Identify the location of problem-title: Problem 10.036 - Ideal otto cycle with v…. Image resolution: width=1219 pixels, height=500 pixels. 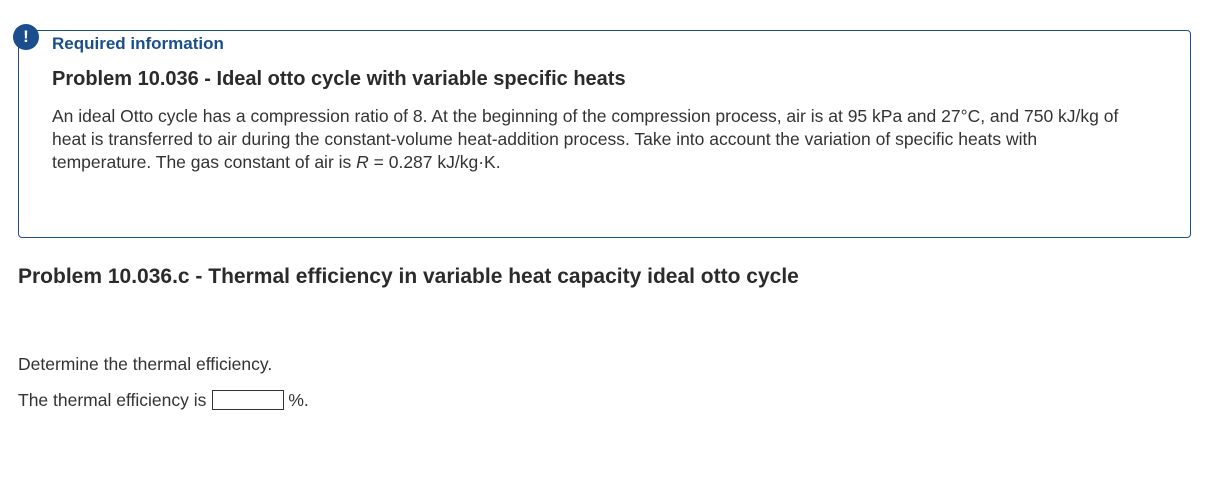
(339, 79).